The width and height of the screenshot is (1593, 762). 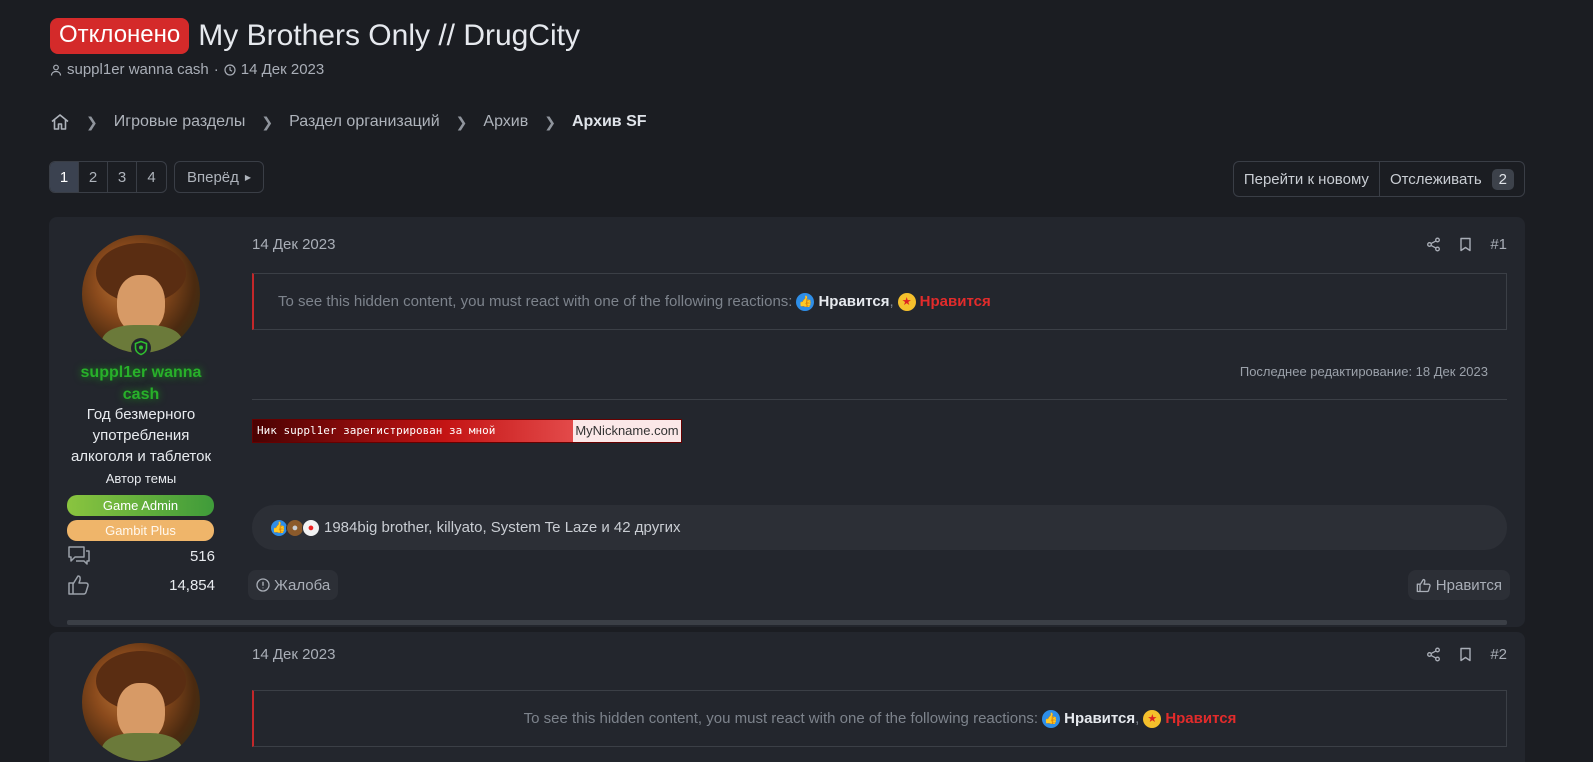 I want to click on likes-stat: 14,854, so click(x=141, y=585).